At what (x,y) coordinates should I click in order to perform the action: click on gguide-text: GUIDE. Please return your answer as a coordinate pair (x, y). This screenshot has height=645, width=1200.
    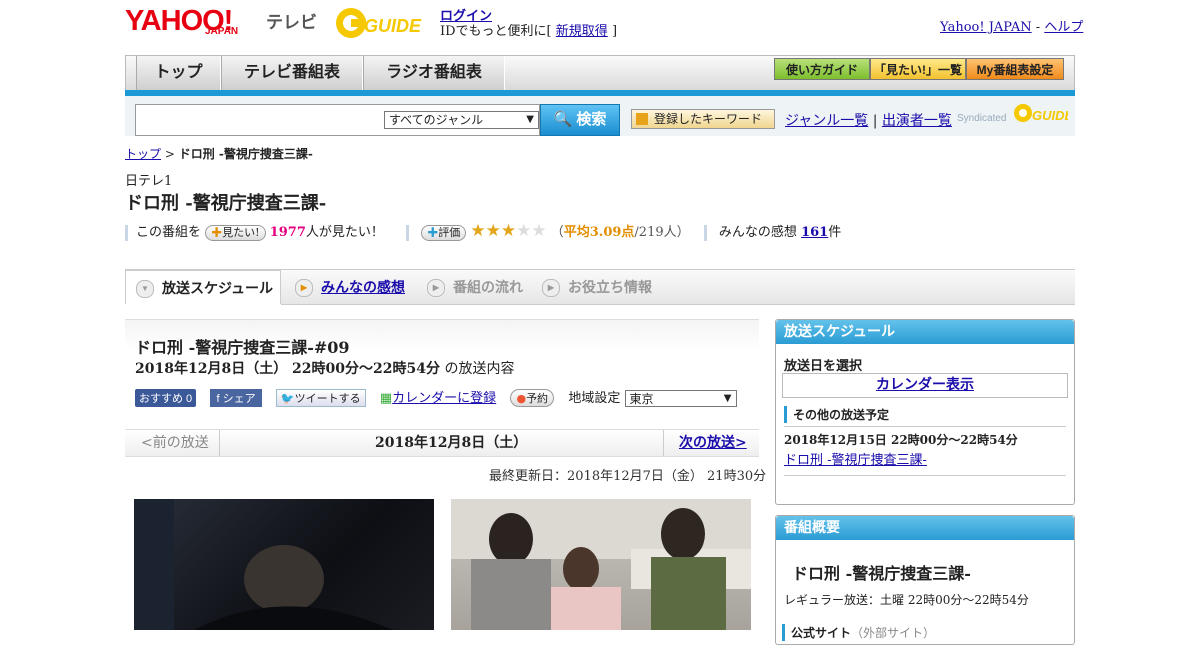
    Looking at the image, I should click on (393, 26).